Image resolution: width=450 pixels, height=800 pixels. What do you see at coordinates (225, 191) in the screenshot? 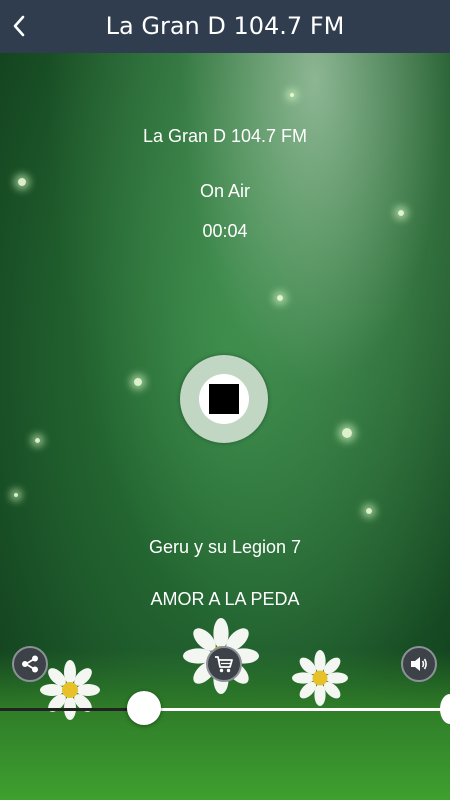
I see `on-air-status: On Air` at bounding box center [225, 191].